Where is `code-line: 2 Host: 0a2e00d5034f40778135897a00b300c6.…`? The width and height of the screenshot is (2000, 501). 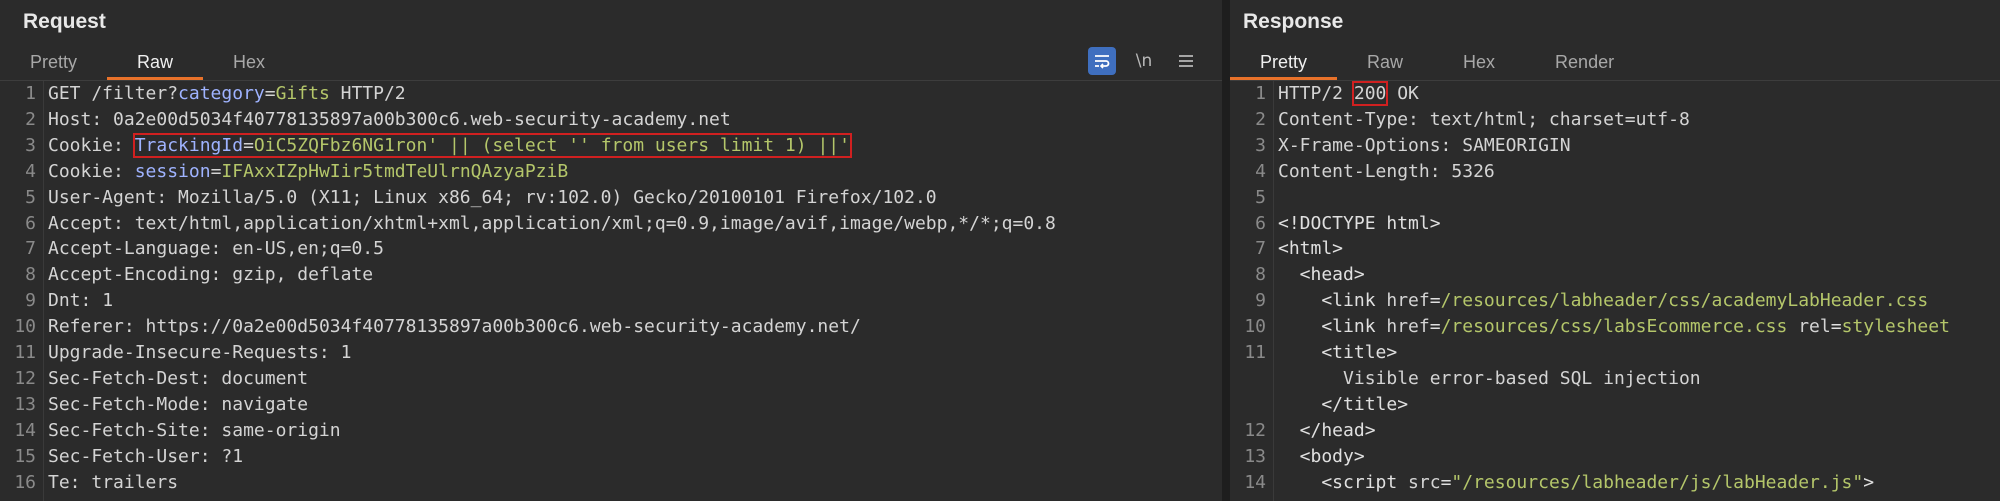 code-line: 2 Host: 0a2e00d5034f40778135897a00b300c6.… is located at coordinates (611, 120).